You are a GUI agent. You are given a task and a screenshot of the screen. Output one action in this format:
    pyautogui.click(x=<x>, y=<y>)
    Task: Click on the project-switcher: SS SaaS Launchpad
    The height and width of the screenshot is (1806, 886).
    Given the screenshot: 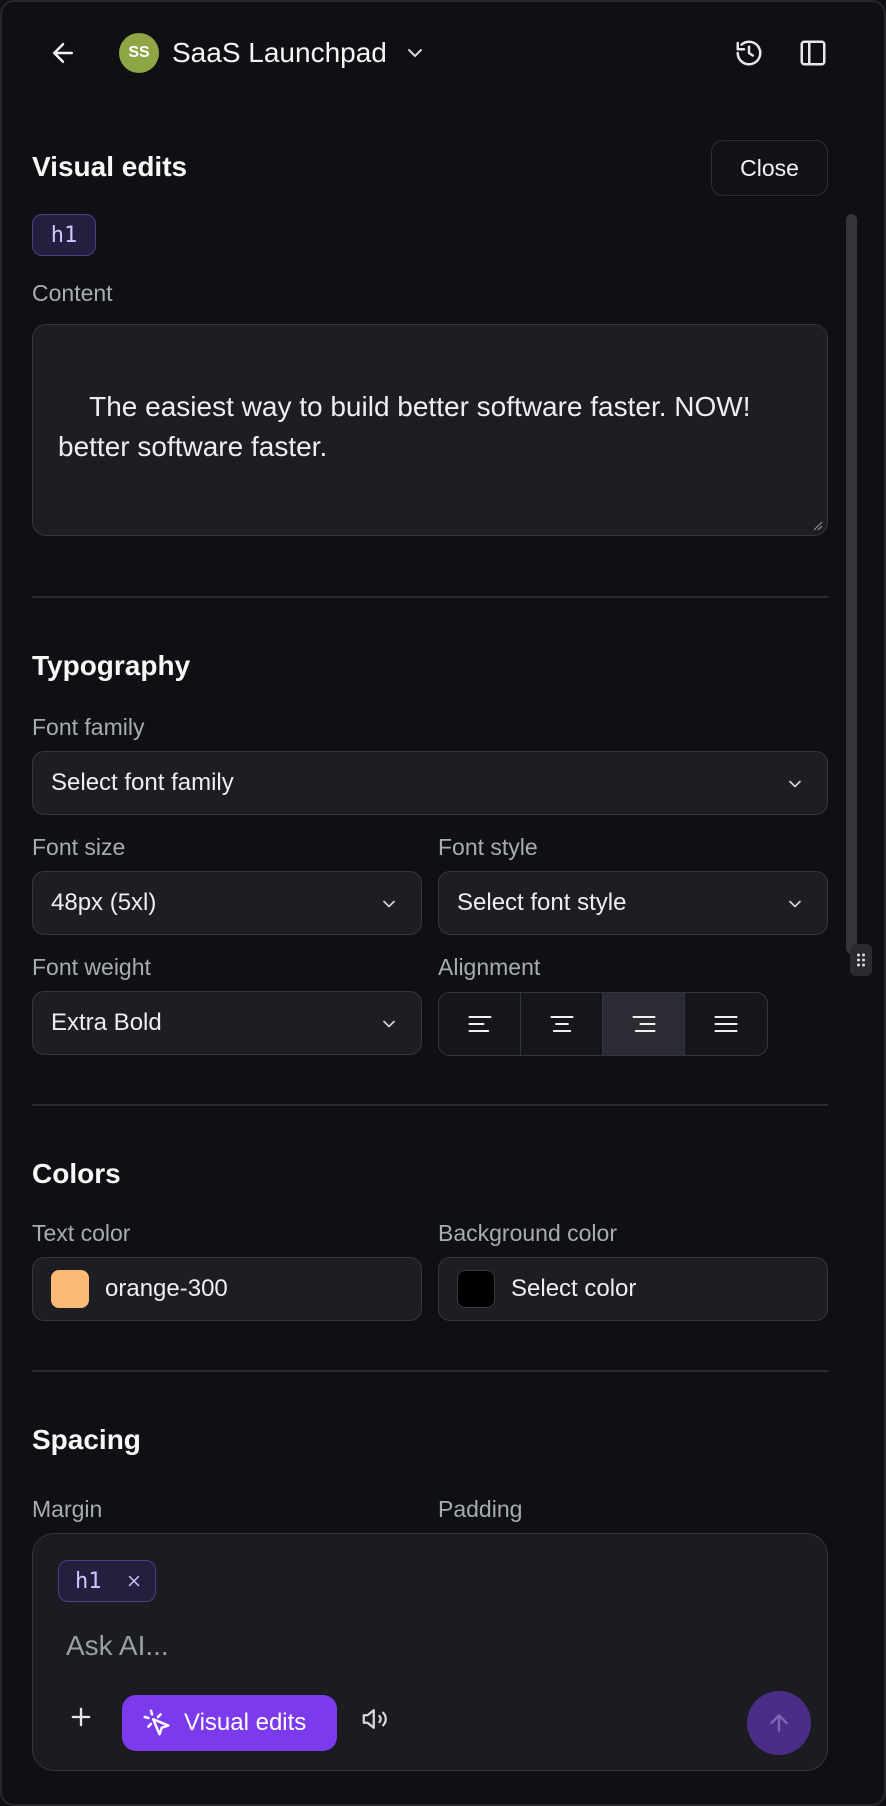 What is the action you would take?
    pyautogui.click(x=273, y=53)
    